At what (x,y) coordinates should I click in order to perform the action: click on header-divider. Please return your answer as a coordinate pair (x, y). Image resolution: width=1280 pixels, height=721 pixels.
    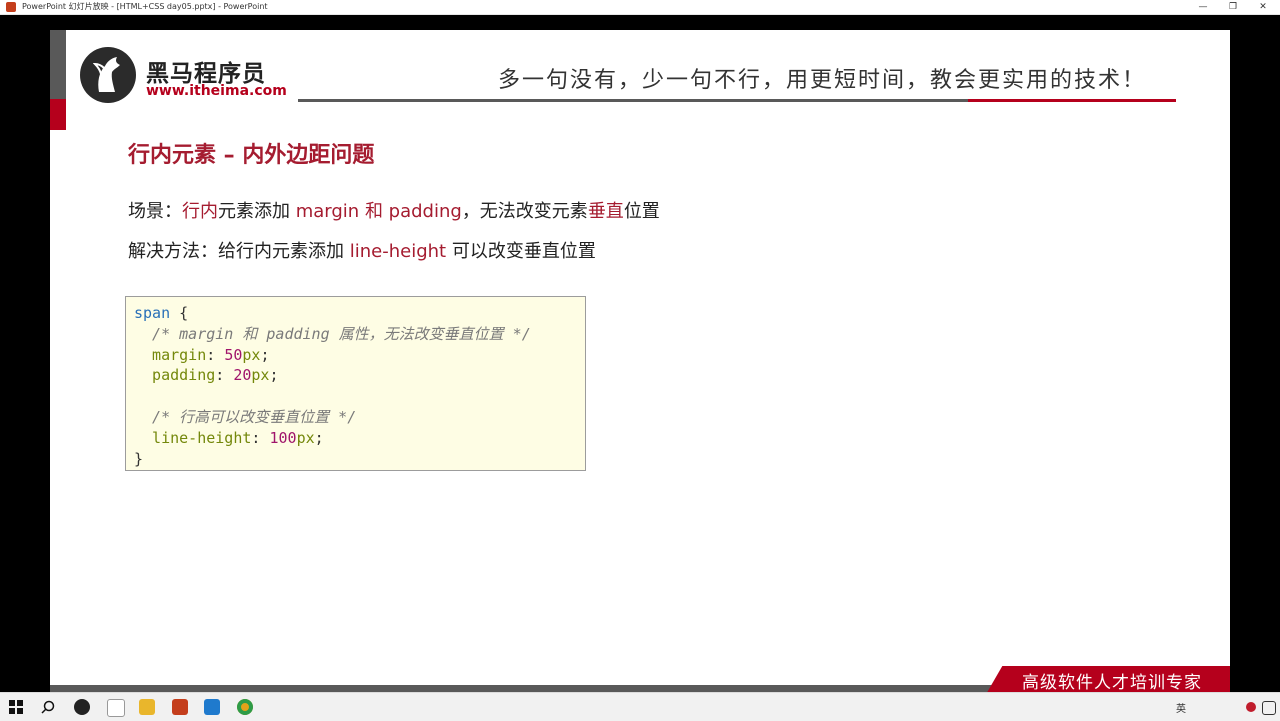
    Looking at the image, I should click on (633, 100).